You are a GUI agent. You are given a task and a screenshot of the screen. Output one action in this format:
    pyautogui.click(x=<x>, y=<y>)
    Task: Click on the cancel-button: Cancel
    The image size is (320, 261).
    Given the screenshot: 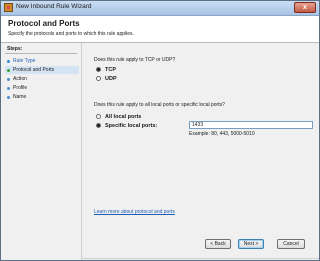 What is the action you would take?
    pyautogui.click(x=291, y=244)
    